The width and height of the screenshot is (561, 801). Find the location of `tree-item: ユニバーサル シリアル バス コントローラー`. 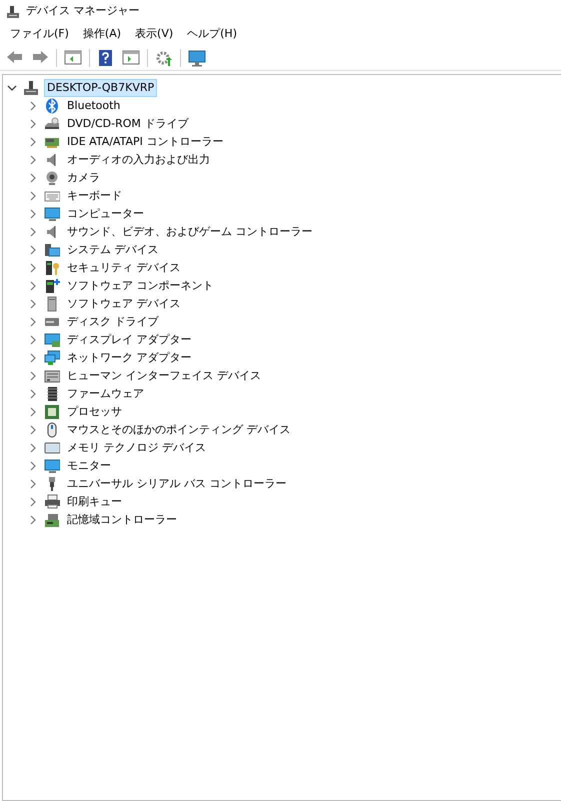

tree-item: ユニバーサル シリアル バス コントローラー is located at coordinates (176, 484).